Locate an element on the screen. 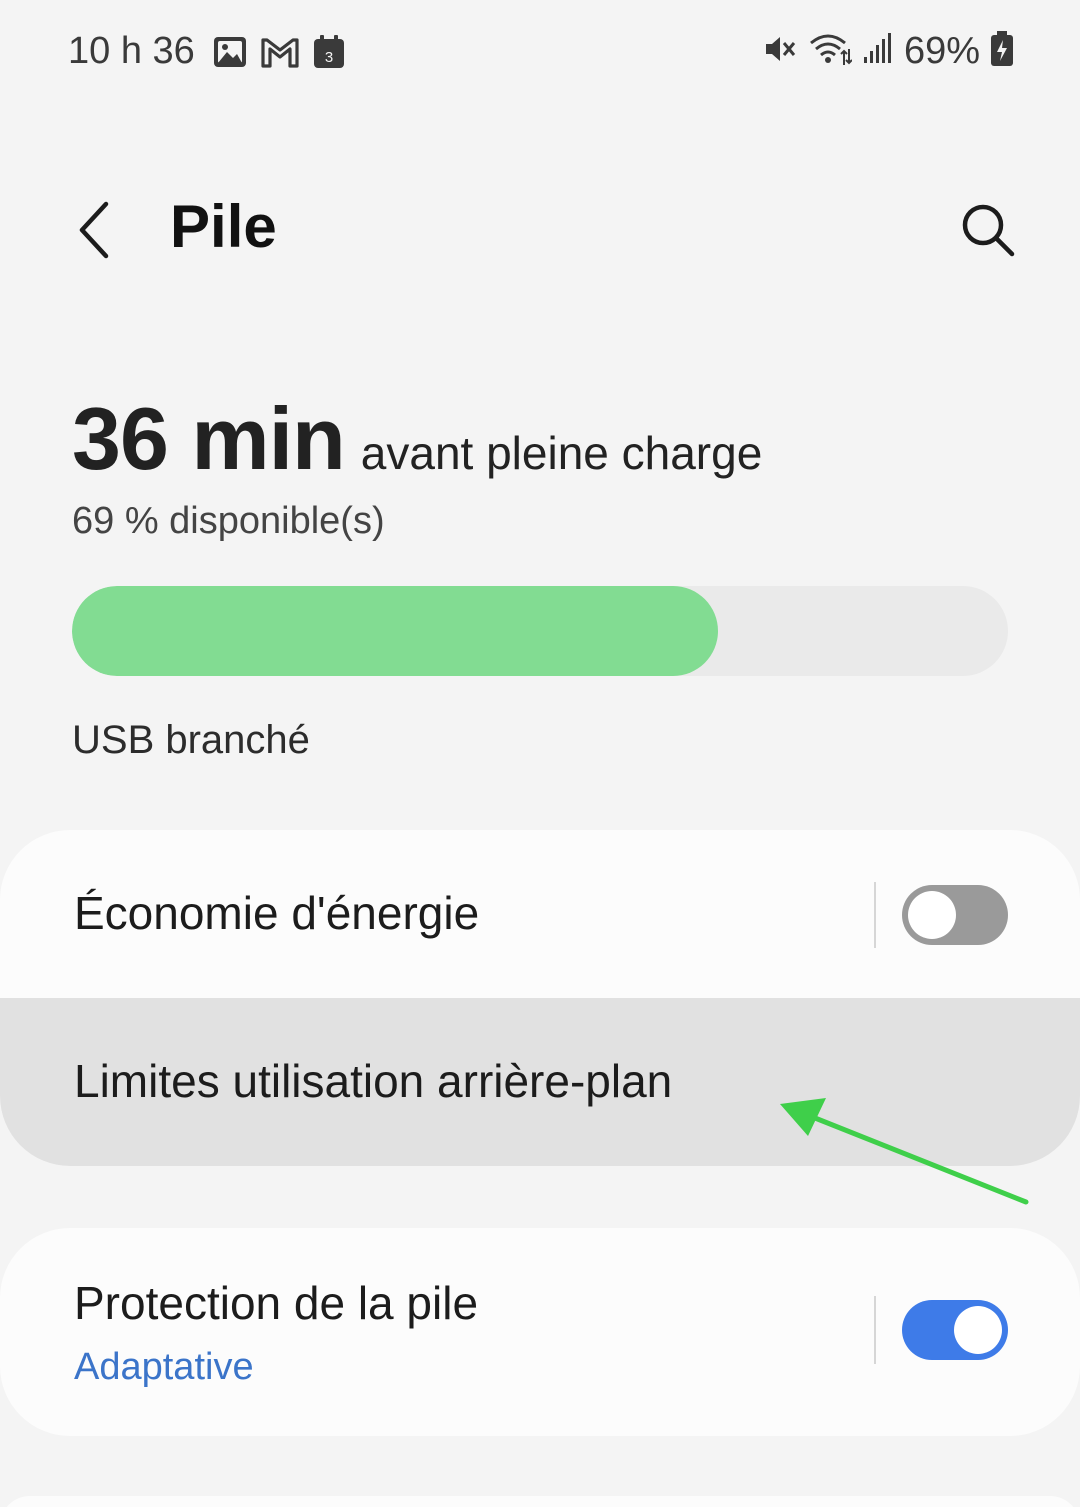 The width and height of the screenshot is (1080, 1507). charge-status: USB branché is located at coordinates (191, 740).